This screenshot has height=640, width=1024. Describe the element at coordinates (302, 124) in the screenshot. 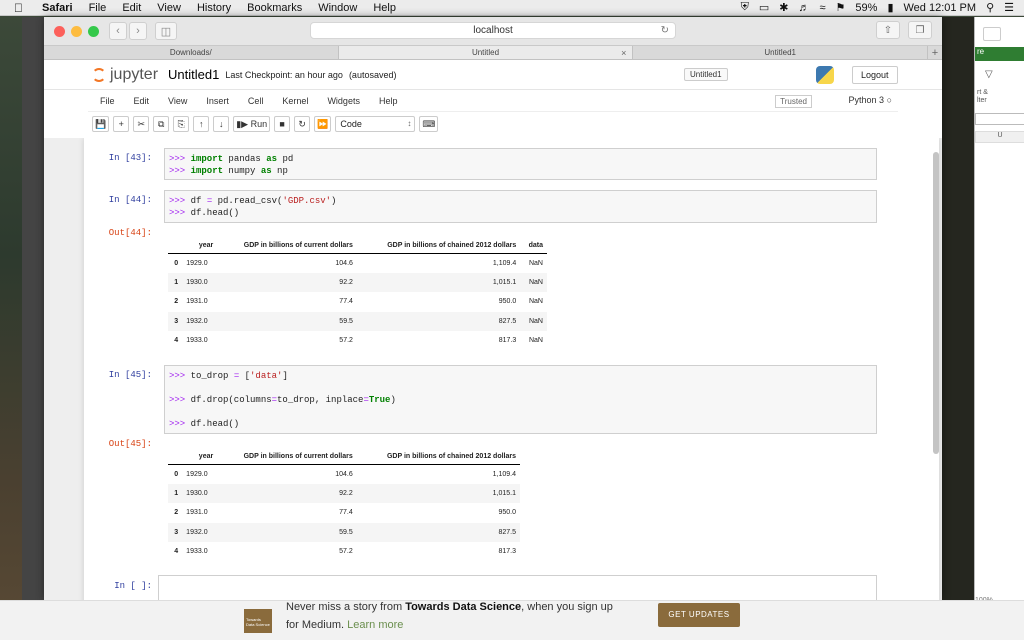

I see `restart-icon: ↻` at that location.